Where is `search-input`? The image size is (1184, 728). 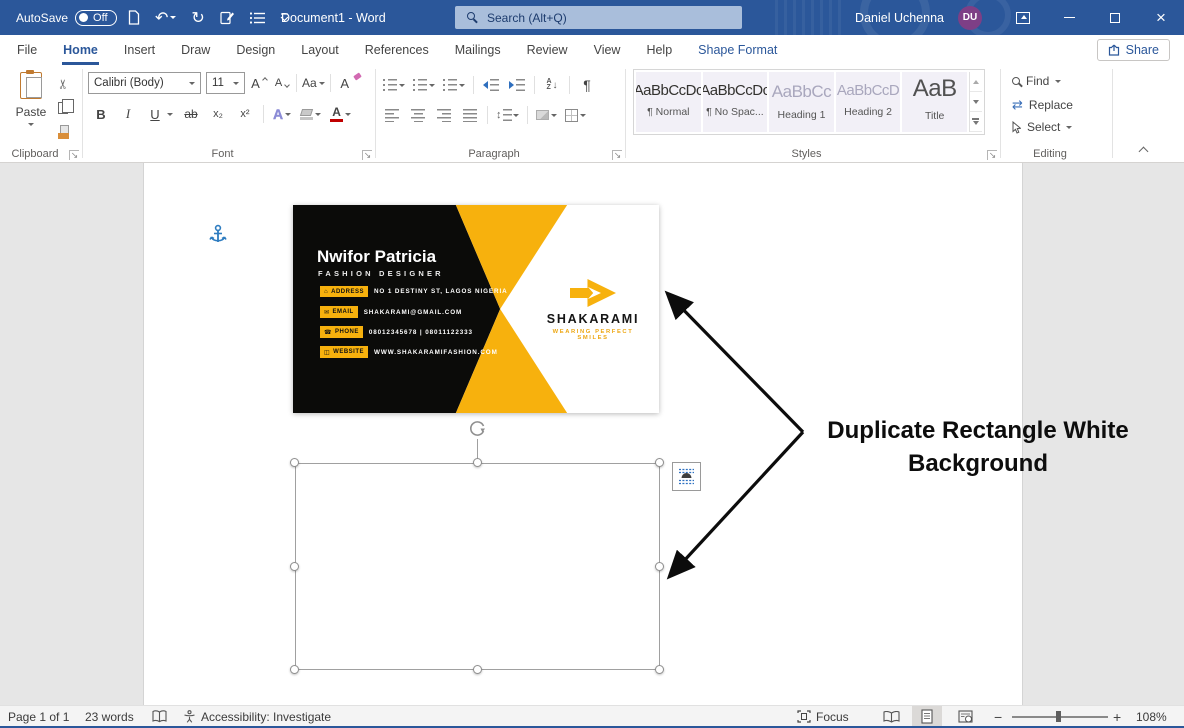 search-input is located at coordinates (597, 17).